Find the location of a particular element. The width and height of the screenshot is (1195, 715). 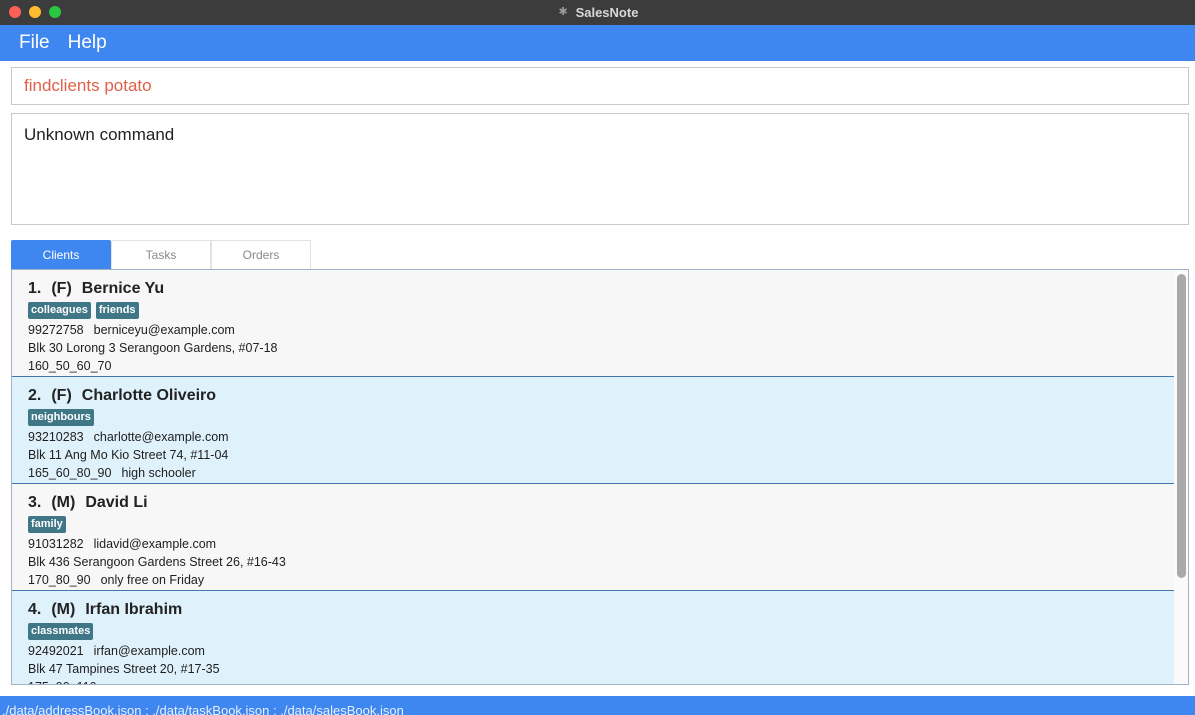

tab-orders: Orders is located at coordinates (261, 254).